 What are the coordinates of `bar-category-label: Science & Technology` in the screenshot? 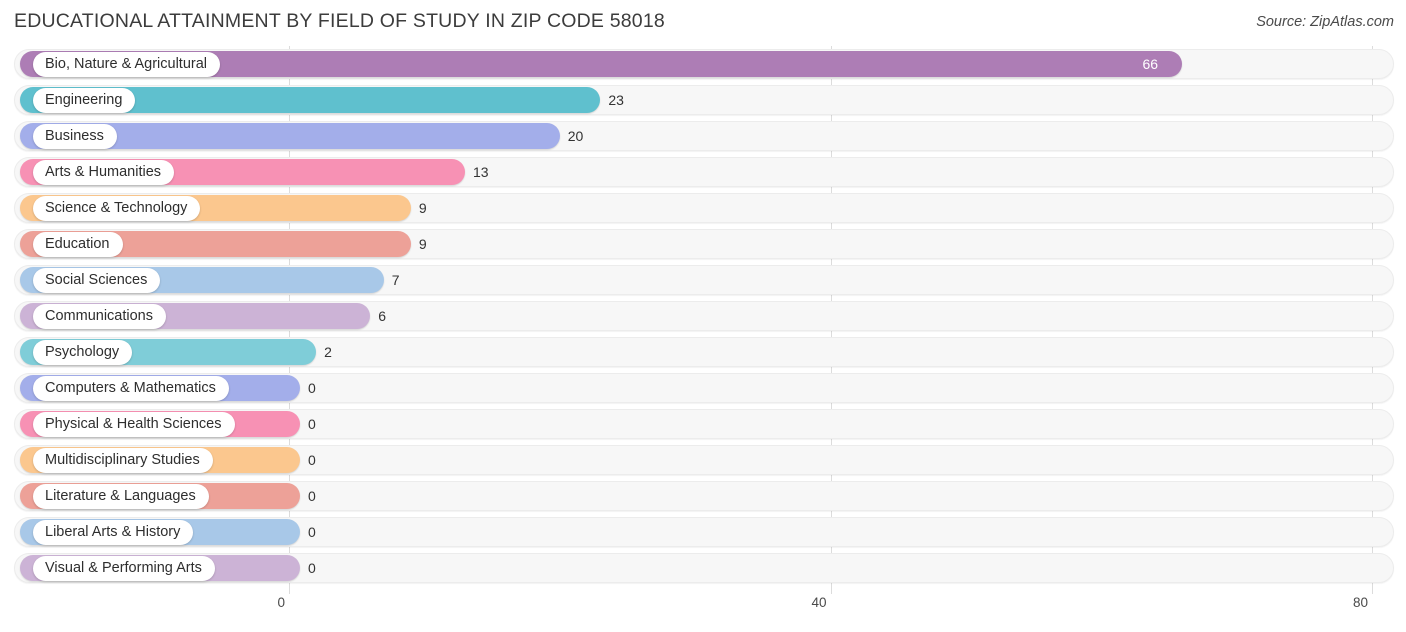 It's located at (116, 208).